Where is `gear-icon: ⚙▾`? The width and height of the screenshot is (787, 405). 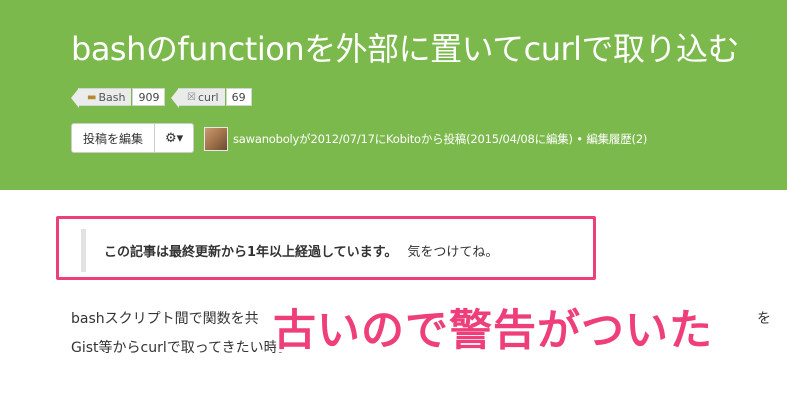 gear-icon: ⚙▾ is located at coordinates (174, 138).